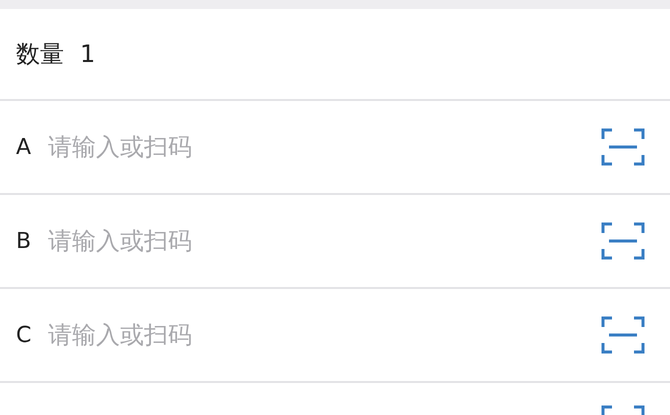 The image size is (670, 415). I want to click on quantity-value: 1, so click(88, 54).